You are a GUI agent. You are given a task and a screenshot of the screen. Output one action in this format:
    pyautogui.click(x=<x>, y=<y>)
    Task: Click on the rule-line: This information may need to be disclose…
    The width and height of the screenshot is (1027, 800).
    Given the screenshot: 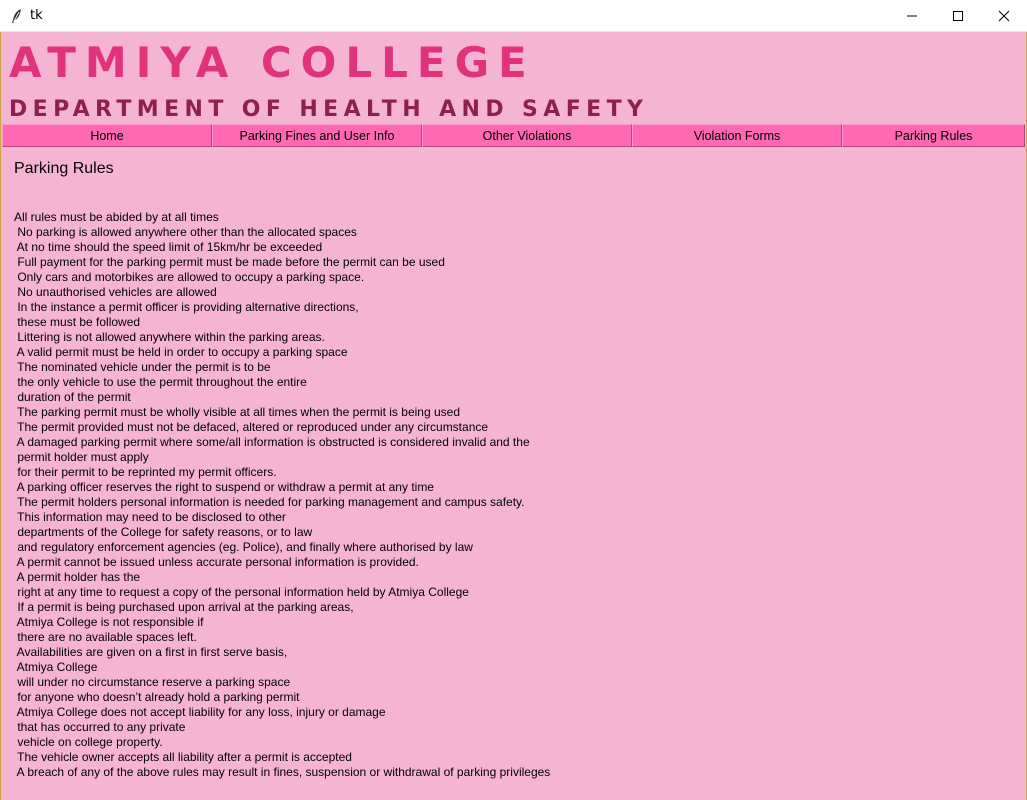 What is the action you would take?
    pyautogui.click(x=150, y=517)
    